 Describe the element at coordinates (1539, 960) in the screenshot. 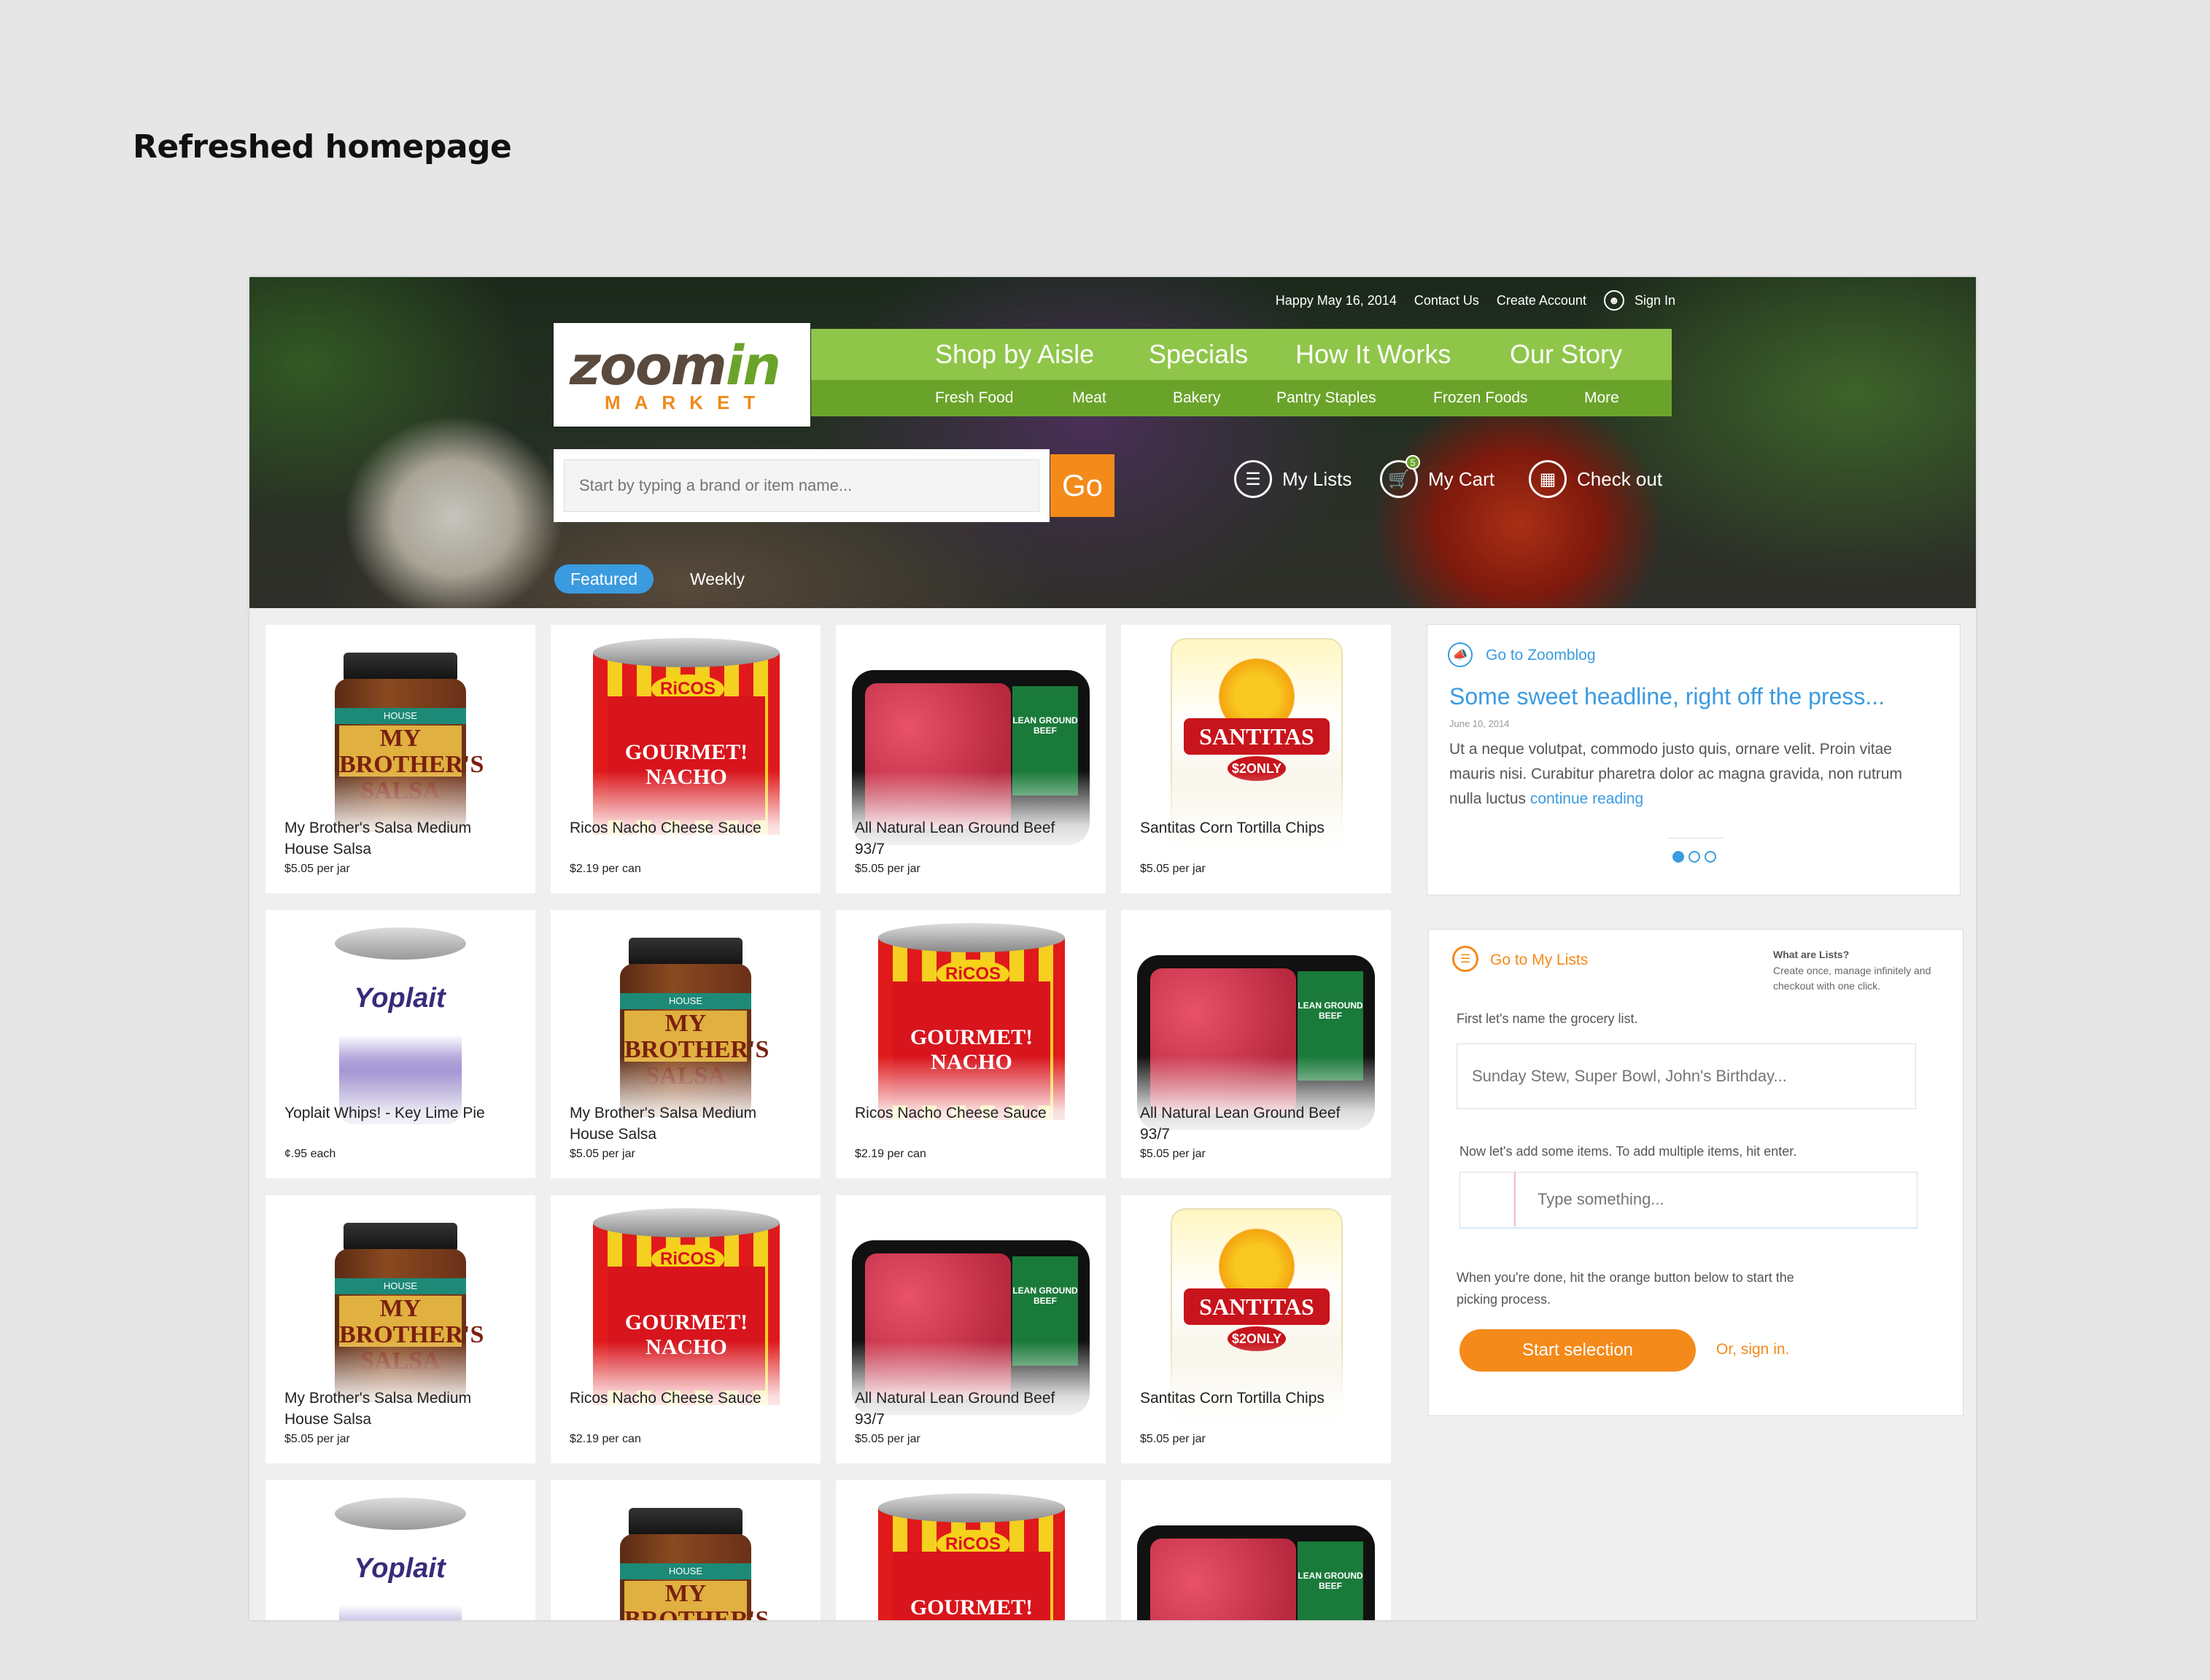

I see `my-lists-link: Go to My Lists` at that location.